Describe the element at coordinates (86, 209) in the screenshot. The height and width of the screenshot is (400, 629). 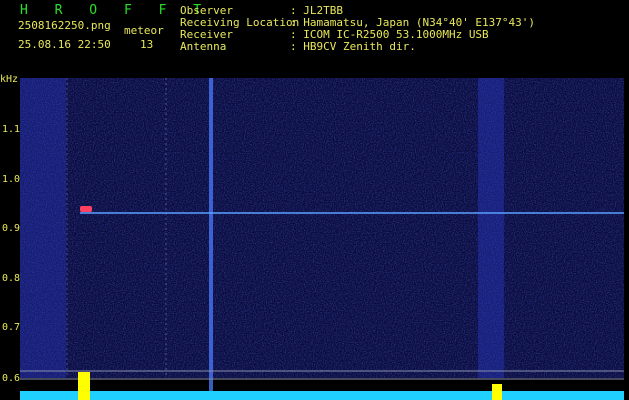
I see `meteor-echo` at that location.